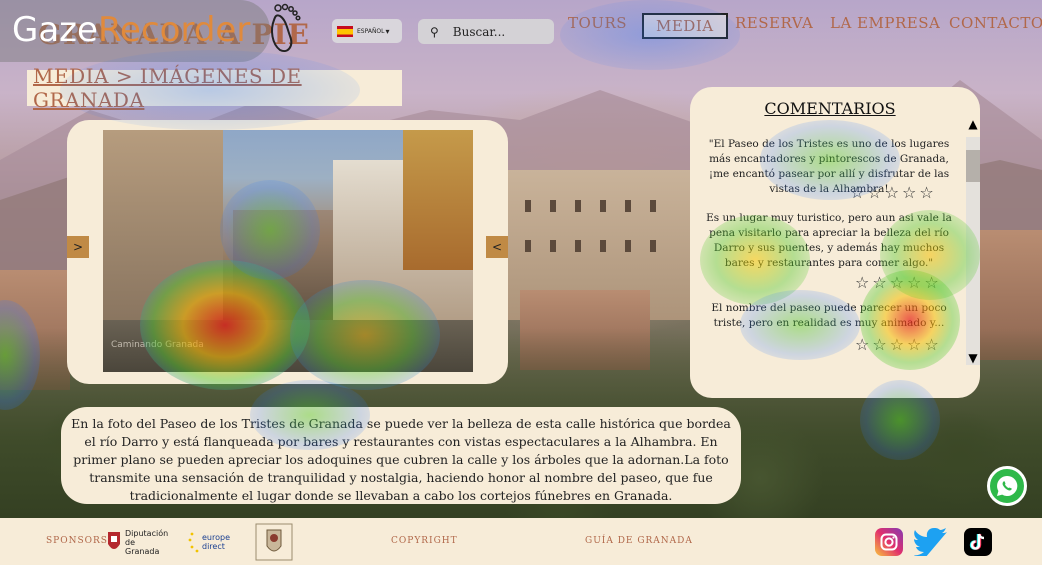 Image resolution: width=1042 pixels, height=565 pixels. I want to click on gaze-recorder-badge: GazeRecorder, so click(135, 31).